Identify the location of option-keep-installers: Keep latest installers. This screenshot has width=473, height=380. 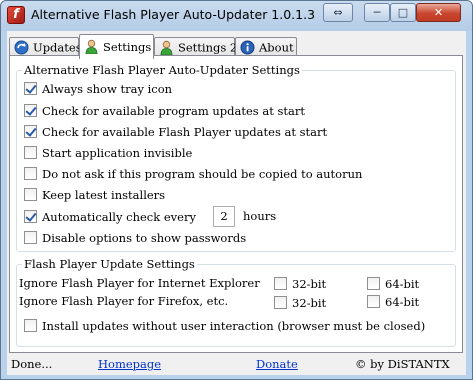
(94, 195).